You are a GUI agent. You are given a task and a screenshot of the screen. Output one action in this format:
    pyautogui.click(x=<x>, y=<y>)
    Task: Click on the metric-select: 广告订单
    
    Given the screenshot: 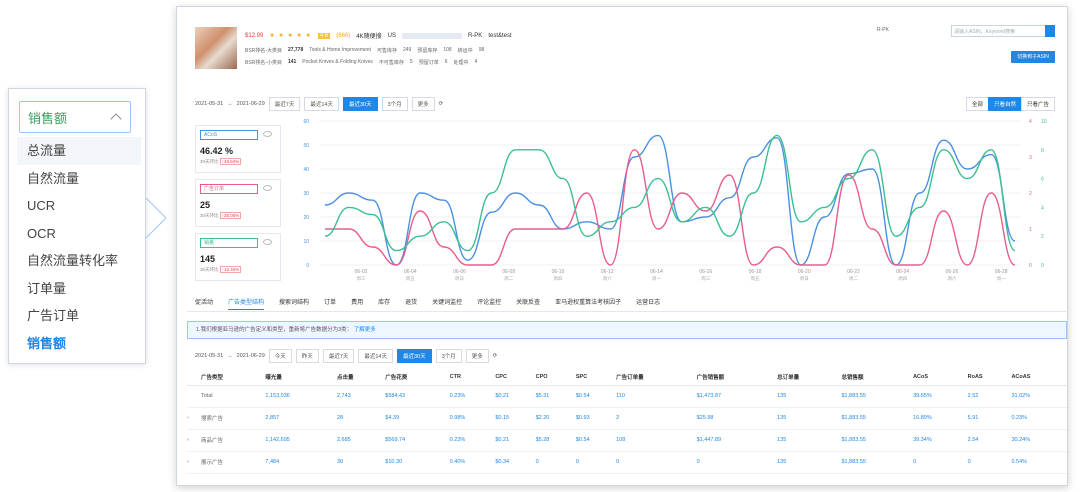 What is the action you would take?
    pyautogui.click(x=229, y=189)
    